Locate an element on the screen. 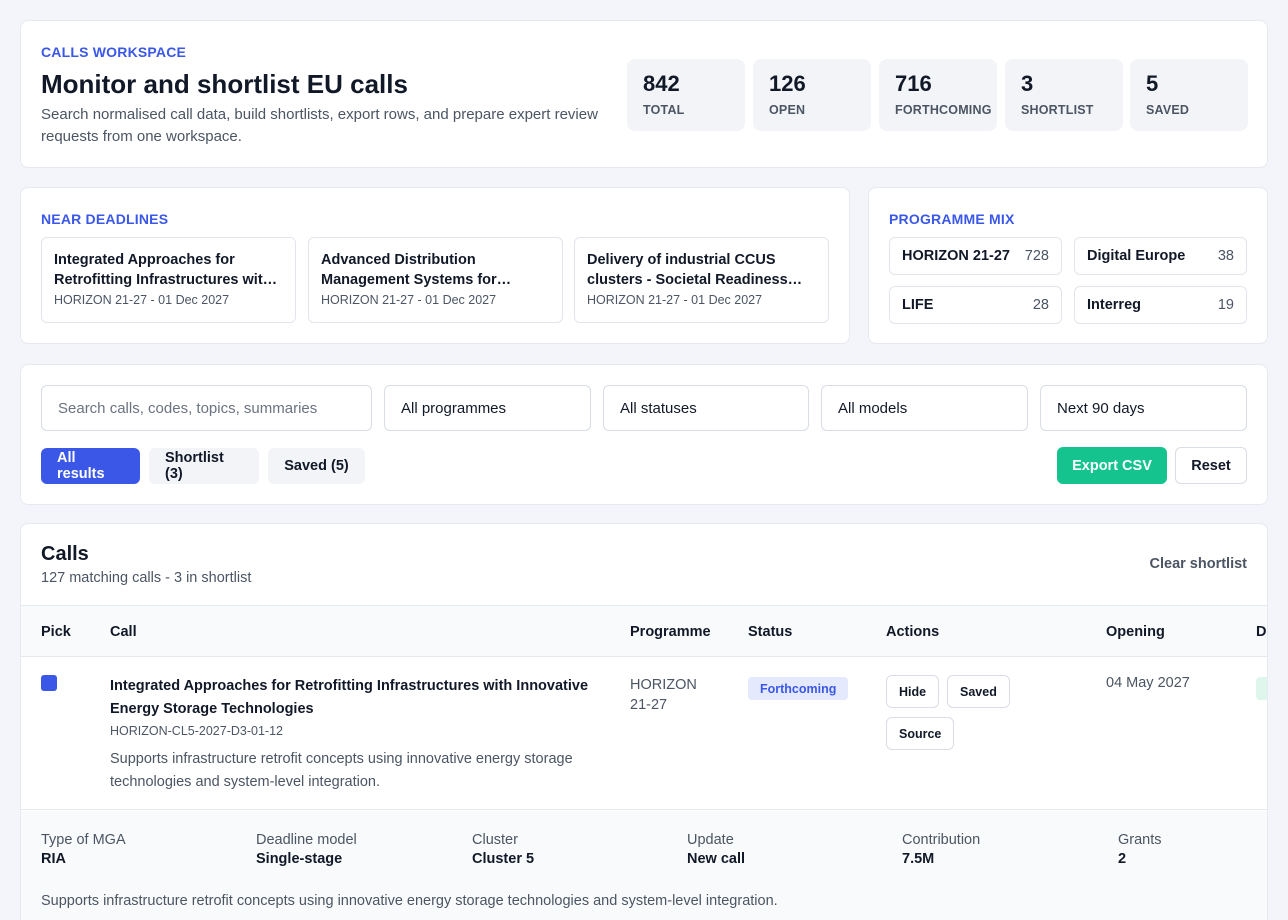 The height and width of the screenshot is (920, 1288). detail-field: Contribution 7.5M is located at coordinates (941, 849).